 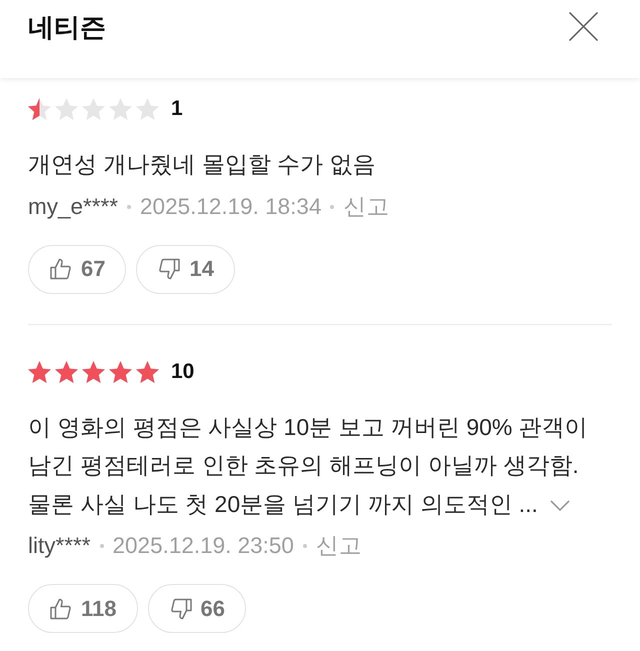 What do you see at coordinates (177, 109) in the screenshot?
I see `rating-score: 1` at bounding box center [177, 109].